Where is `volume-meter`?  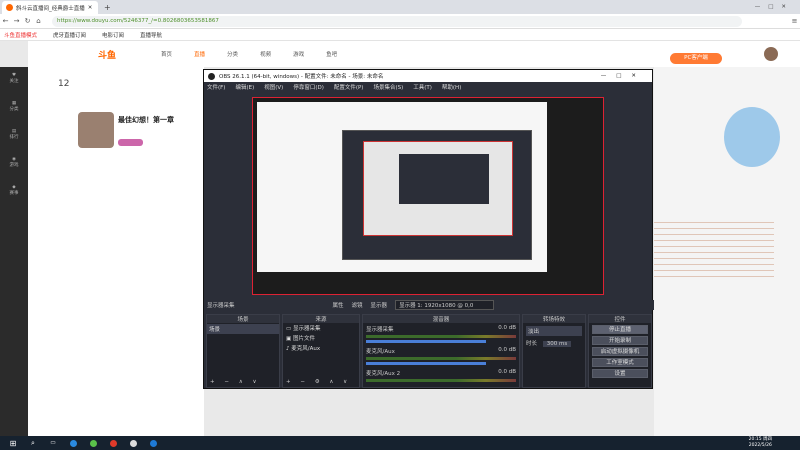 volume-meter is located at coordinates (441, 380).